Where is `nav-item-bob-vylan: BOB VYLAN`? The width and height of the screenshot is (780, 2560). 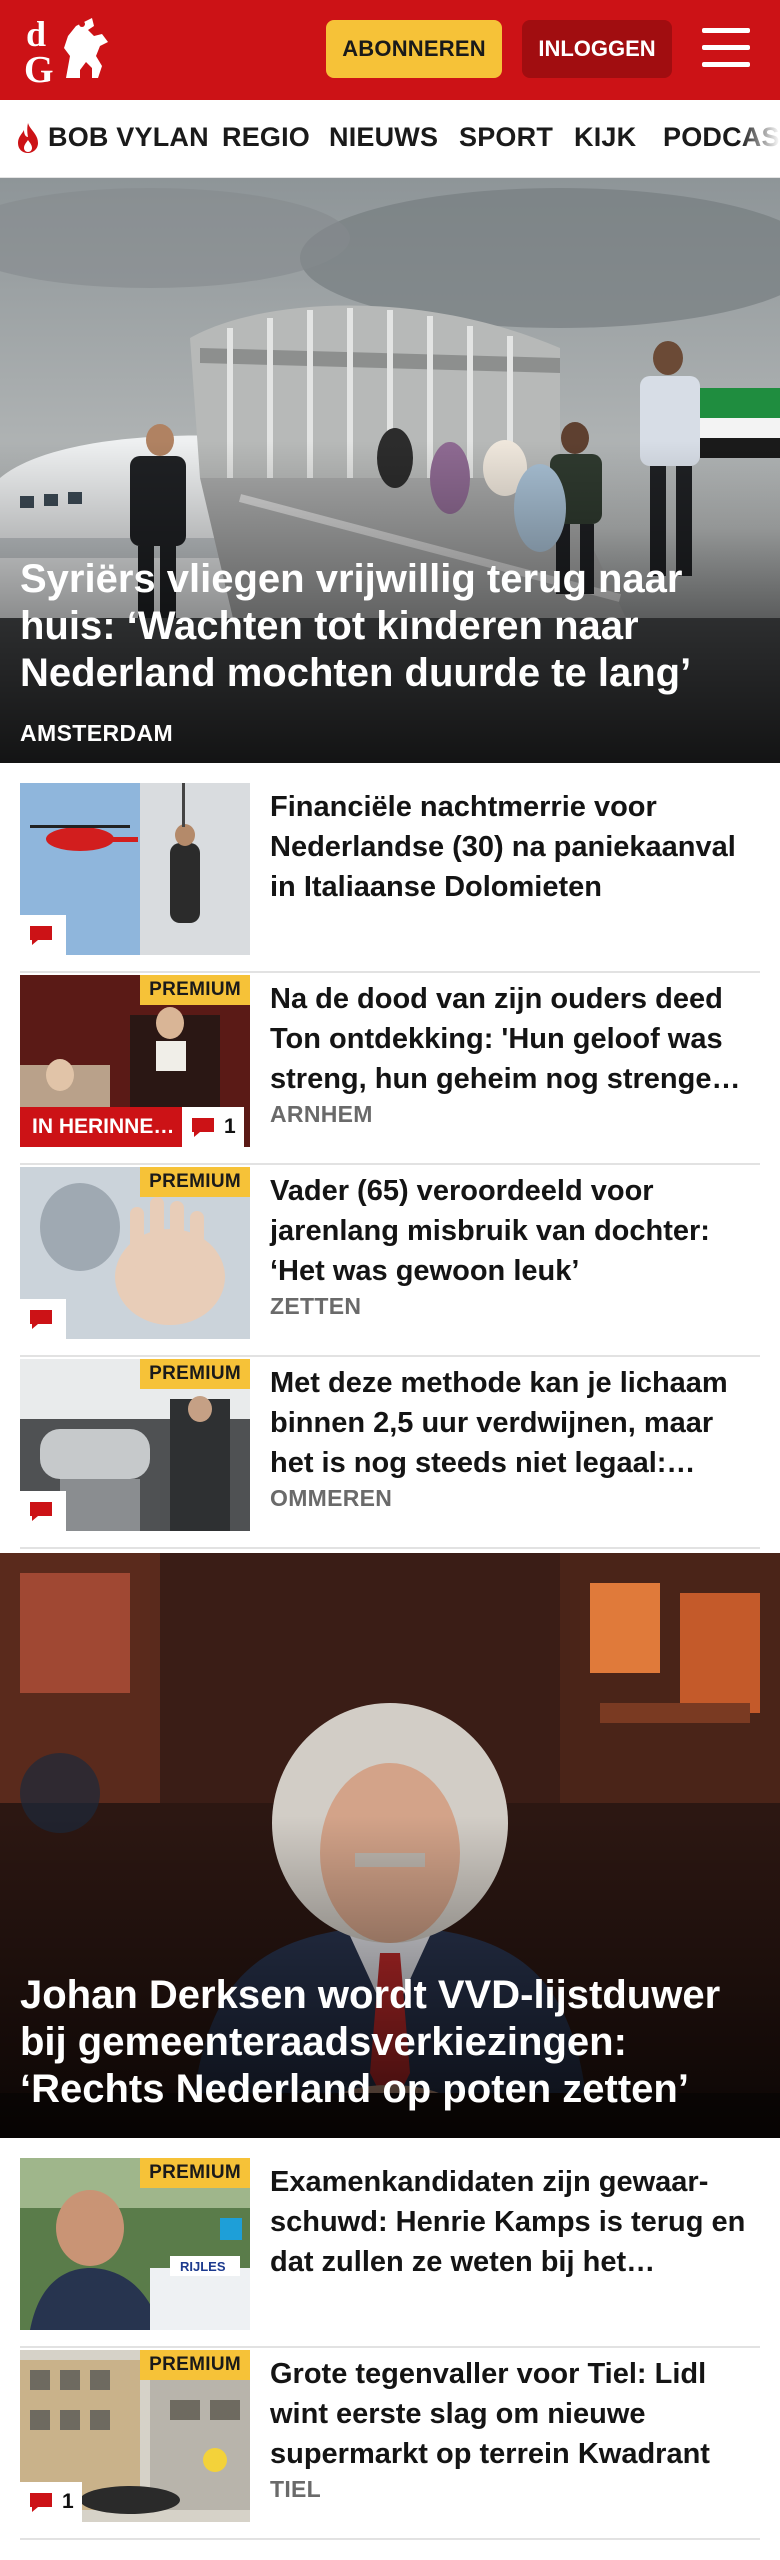 nav-item-bob-vylan: BOB VYLAN is located at coordinates (128, 137).